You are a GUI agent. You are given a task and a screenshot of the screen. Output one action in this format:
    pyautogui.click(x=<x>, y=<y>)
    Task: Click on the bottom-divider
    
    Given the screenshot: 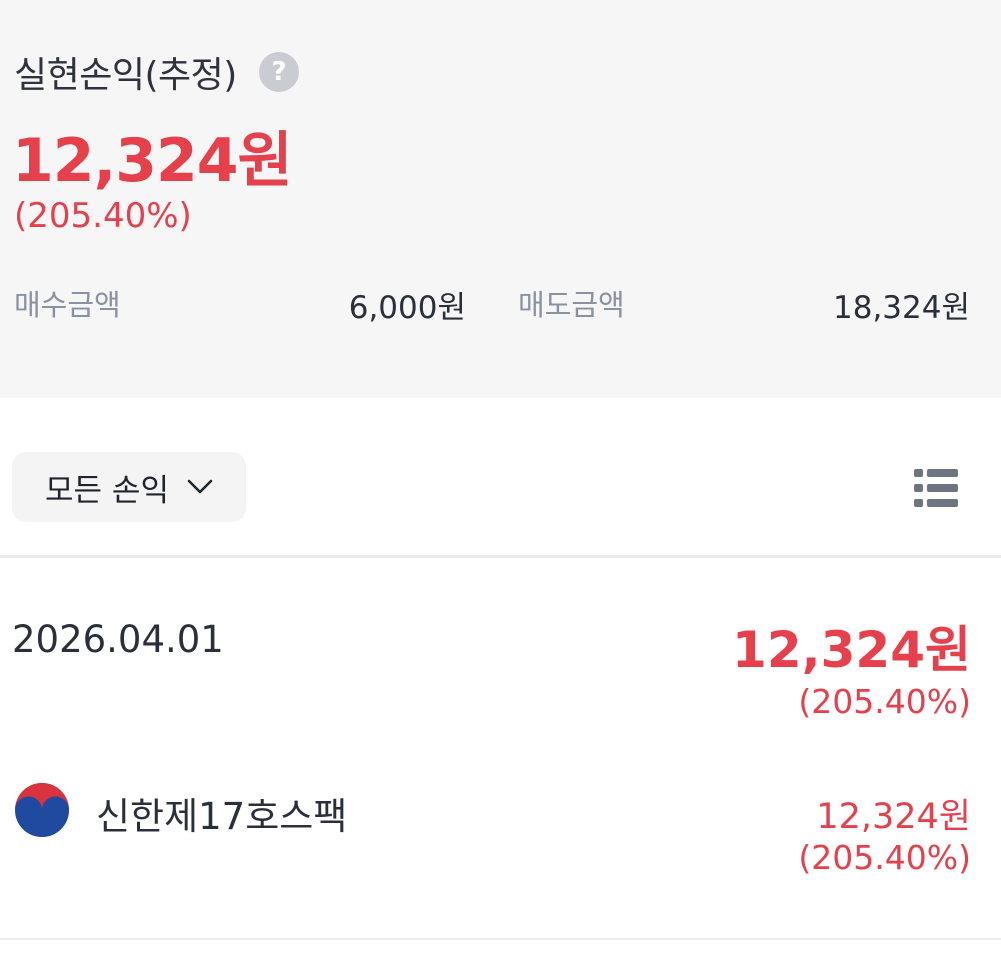 What is the action you would take?
    pyautogui.click(x=500, y=939)
    